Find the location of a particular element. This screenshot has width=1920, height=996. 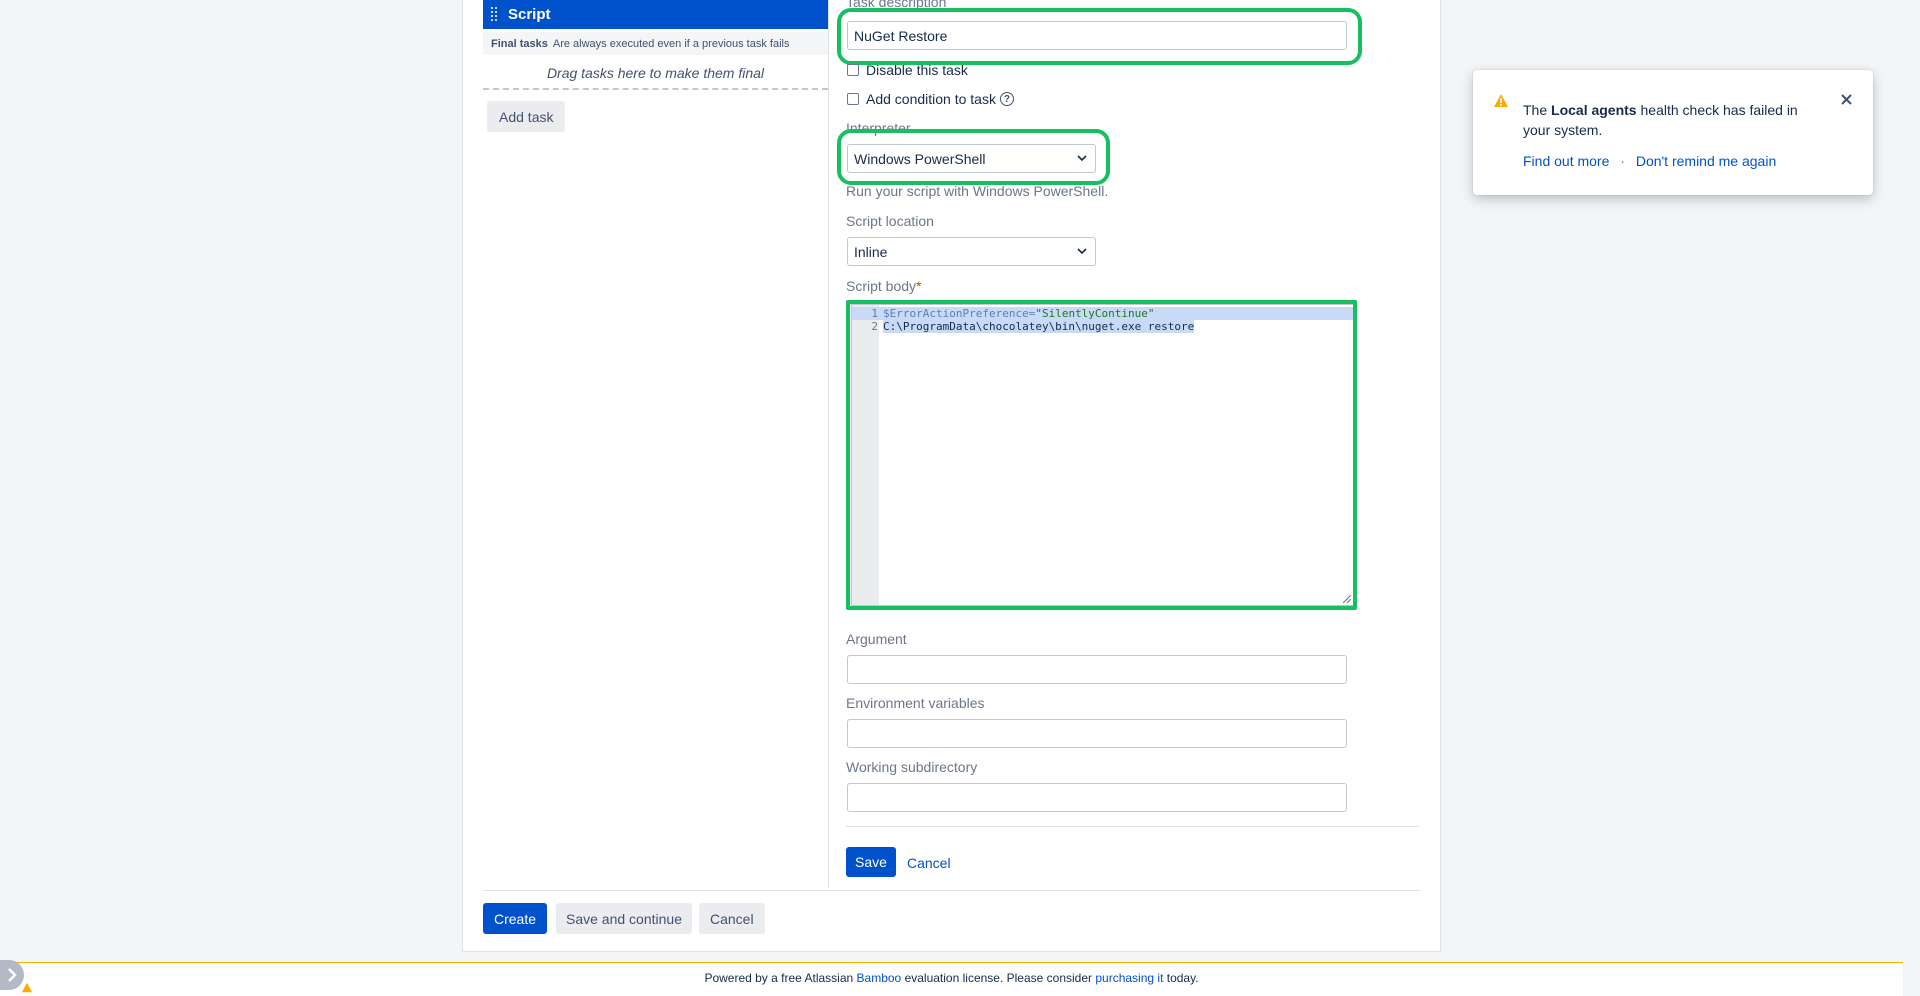

form-divider is located at coordinates (1132, 826).